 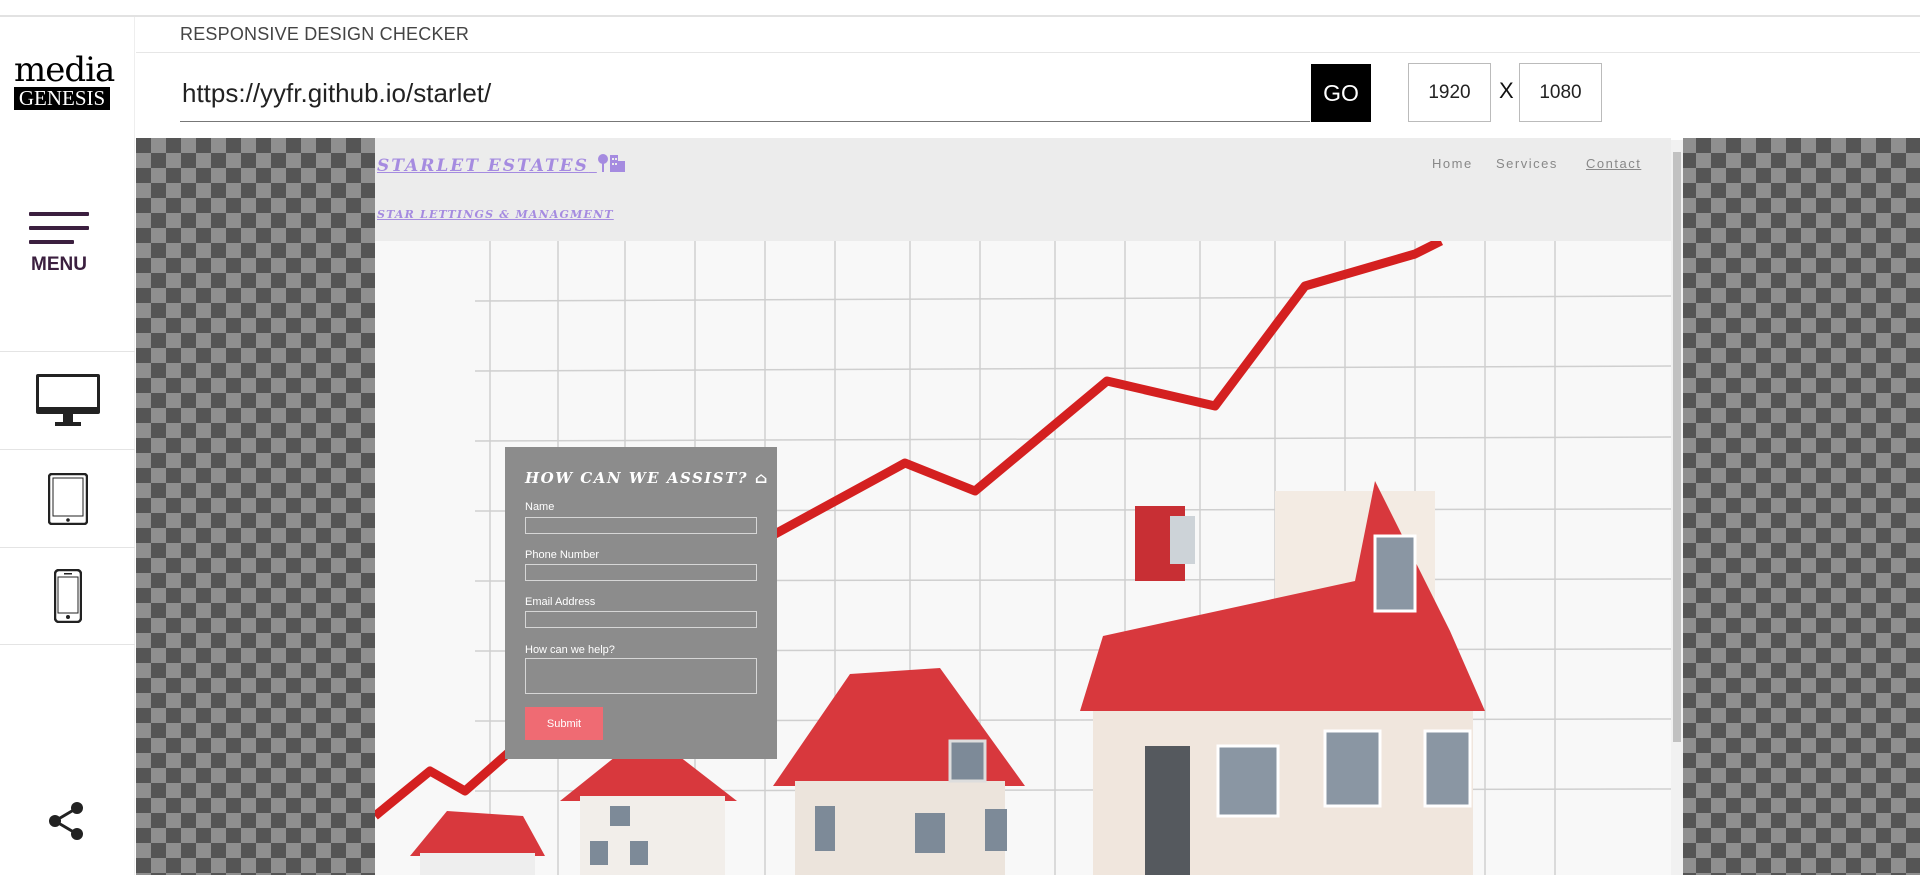 What do you see at coordinates (641, 572) in the screenshot?
I see `phone-input` at bounding box center [641, 572].